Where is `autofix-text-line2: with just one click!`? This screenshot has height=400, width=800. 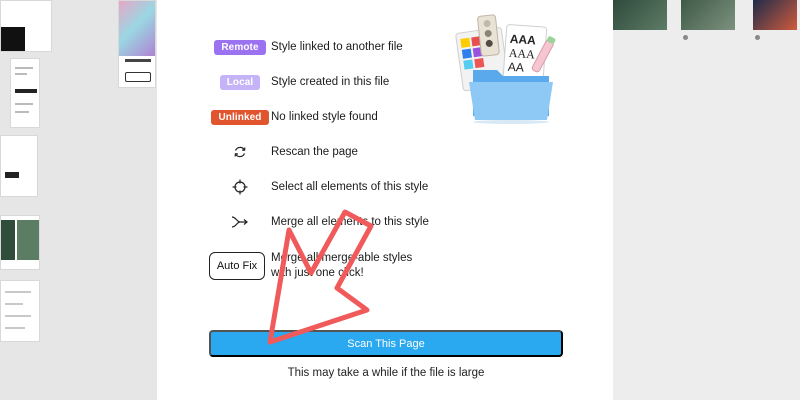 autofix-text-line2: with just one click! is located at coordinates (317, 273).